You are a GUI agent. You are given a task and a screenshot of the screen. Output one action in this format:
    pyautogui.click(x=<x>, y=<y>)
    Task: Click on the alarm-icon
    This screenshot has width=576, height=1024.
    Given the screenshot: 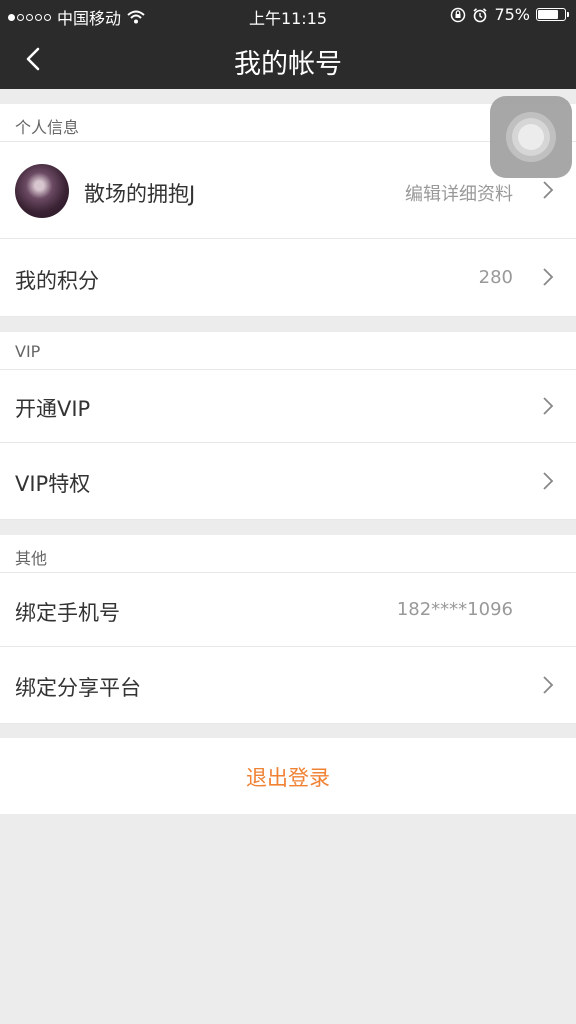 What is the action you would take?
    pyautogui.click(x=480, y=14)
    